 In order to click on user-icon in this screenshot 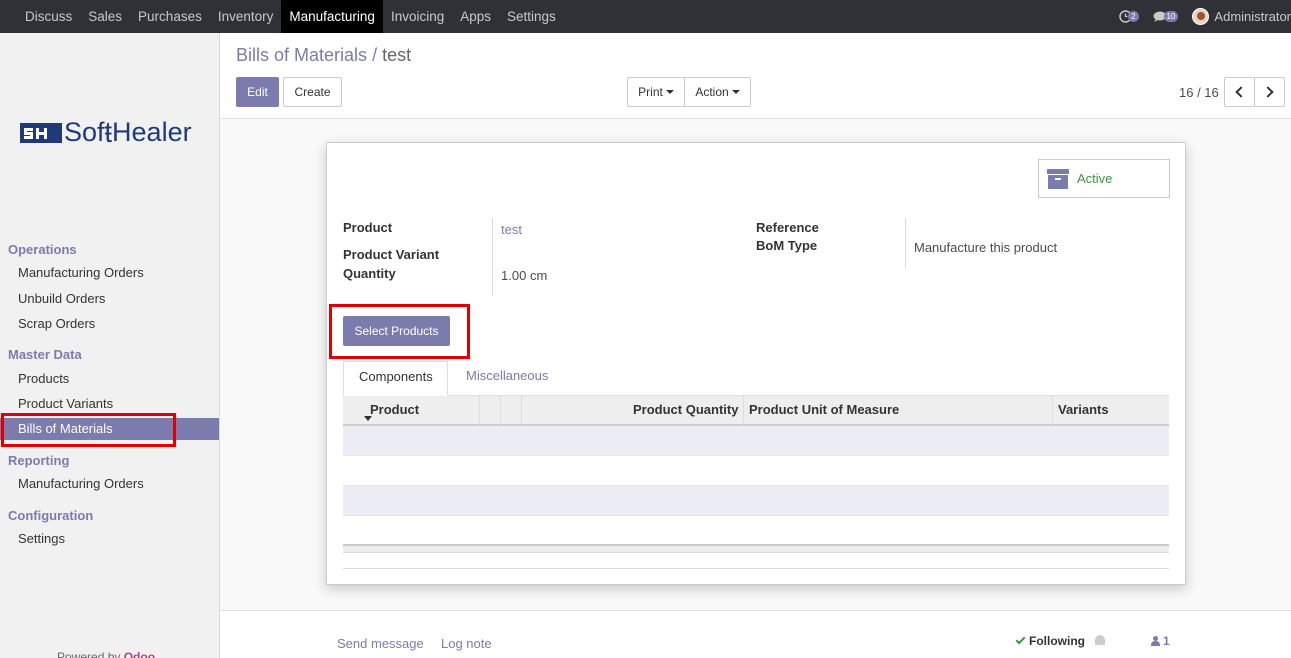, I will do `click(1155, 641)`.